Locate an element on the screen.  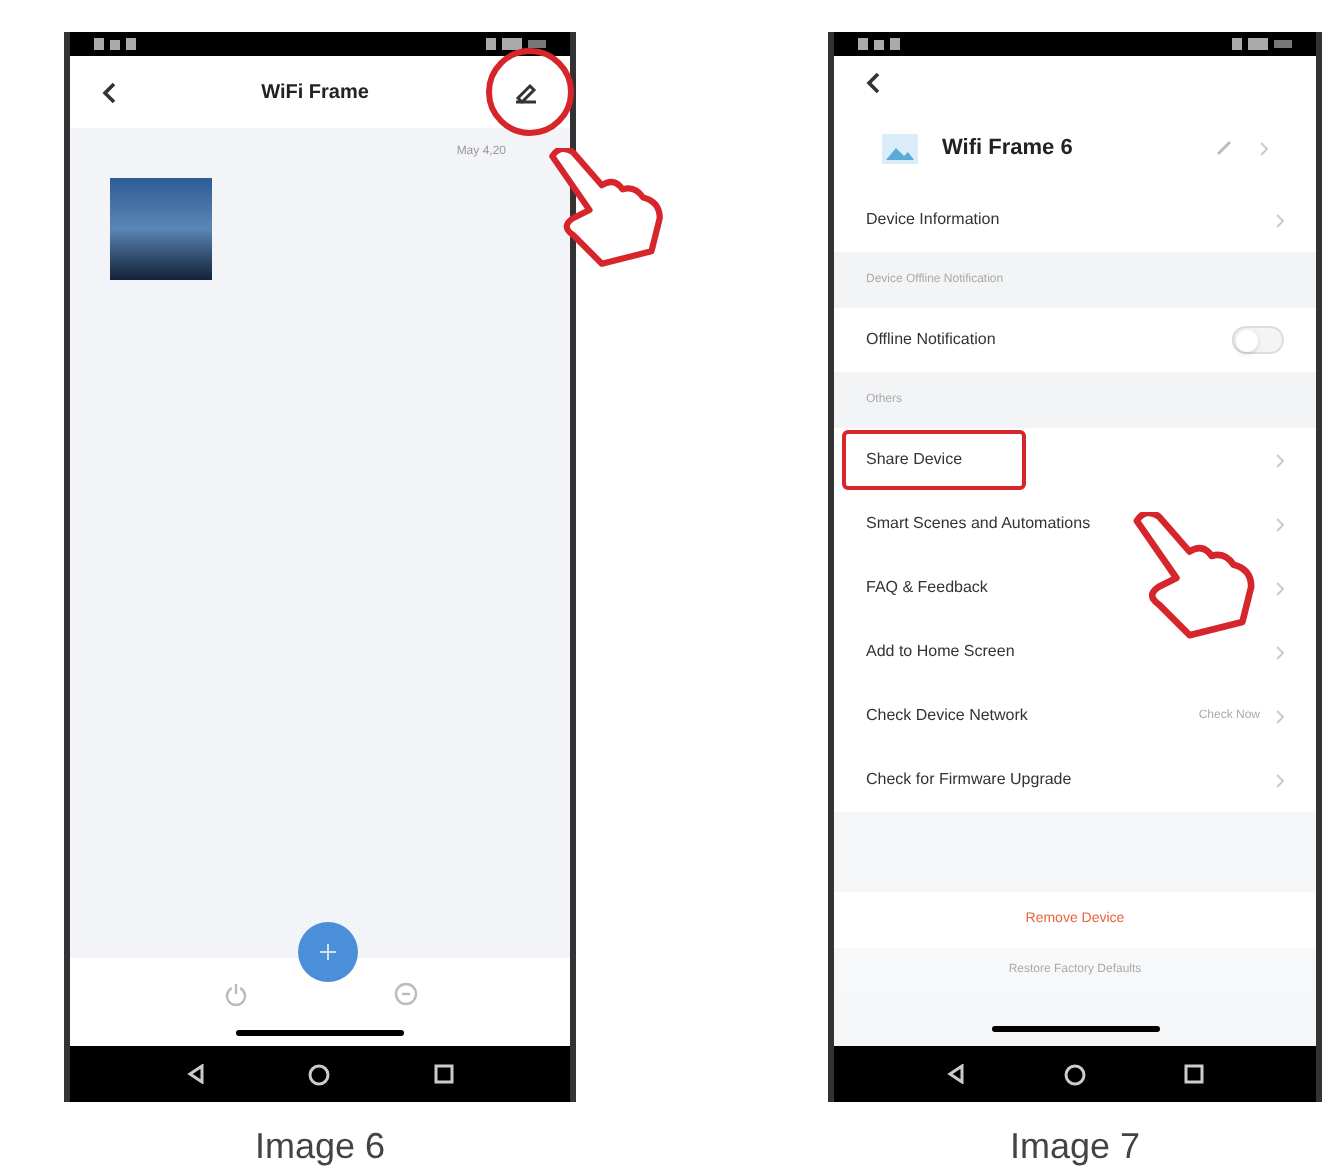
settings-row: Device Information is located at coordinates (1075, 220).